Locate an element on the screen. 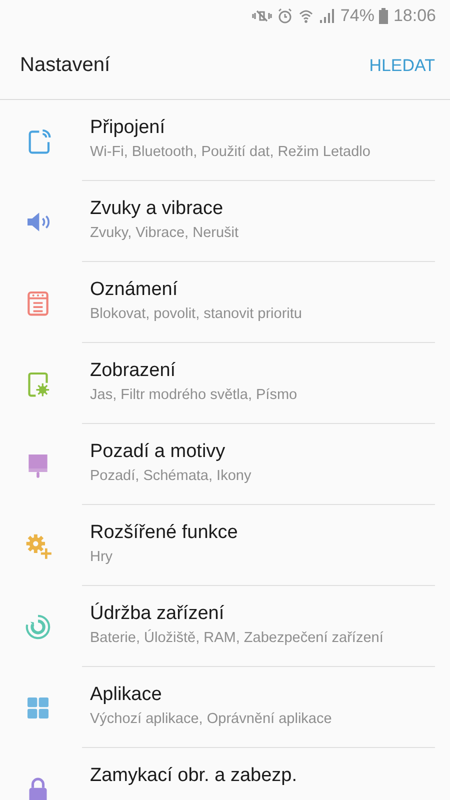 This screenshot has width=450, height=800. settings-item: Rozšířené funkce Hry is located at coordinates (225, 545).